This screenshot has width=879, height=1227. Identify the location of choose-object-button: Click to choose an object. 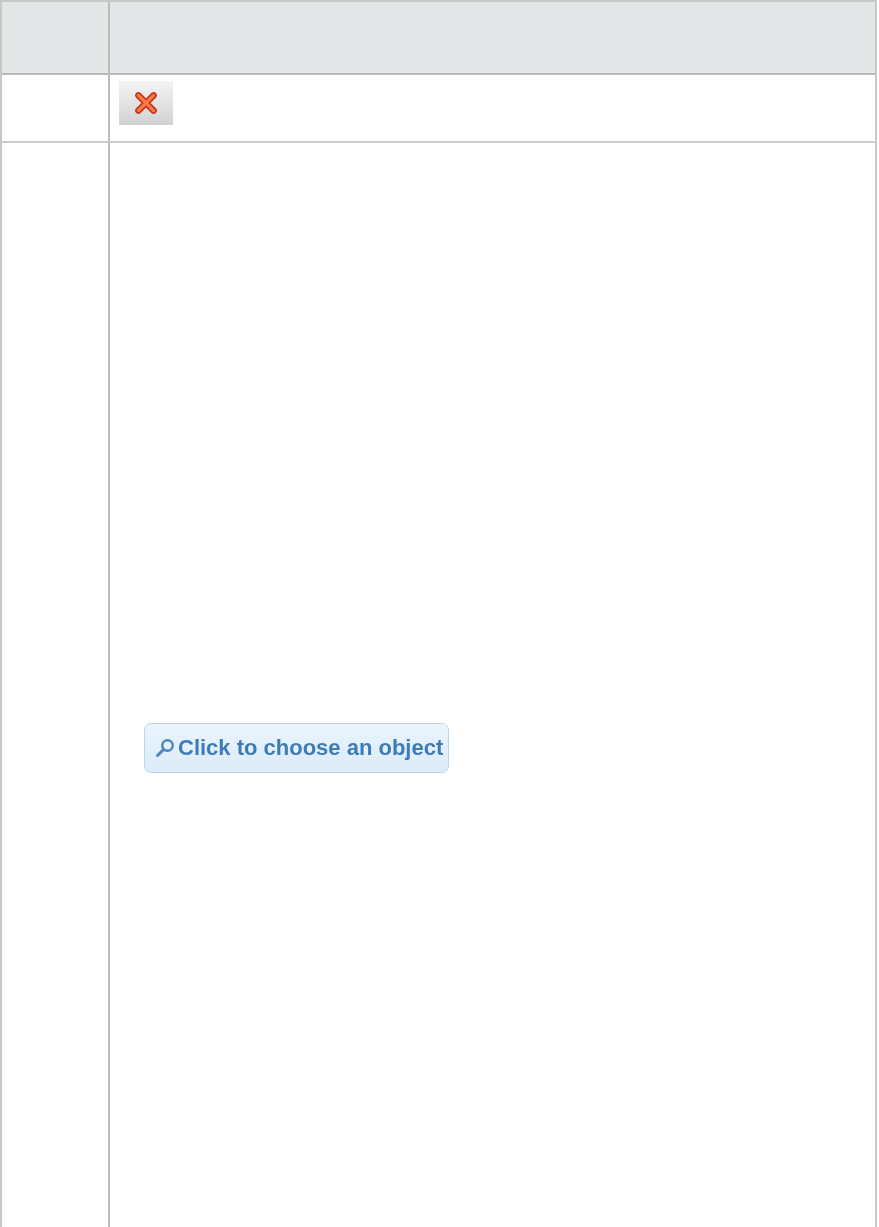
(297, 748).